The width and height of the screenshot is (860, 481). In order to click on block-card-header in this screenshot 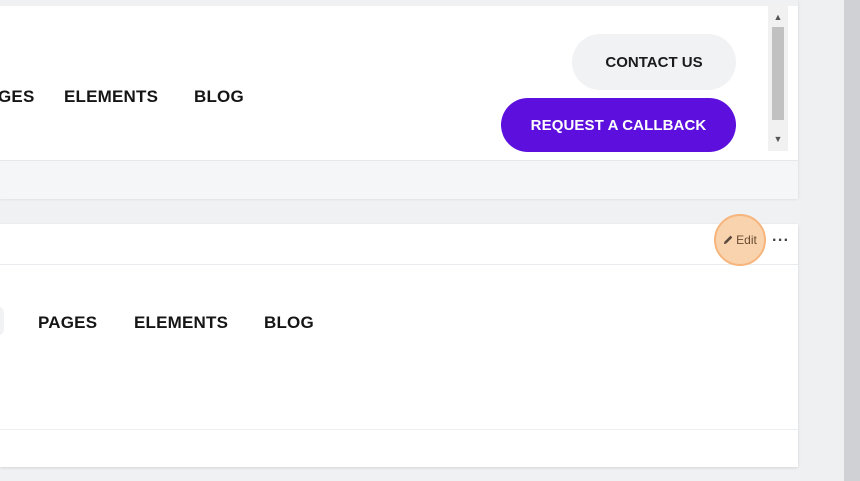, I will do `click(399, 244)`.